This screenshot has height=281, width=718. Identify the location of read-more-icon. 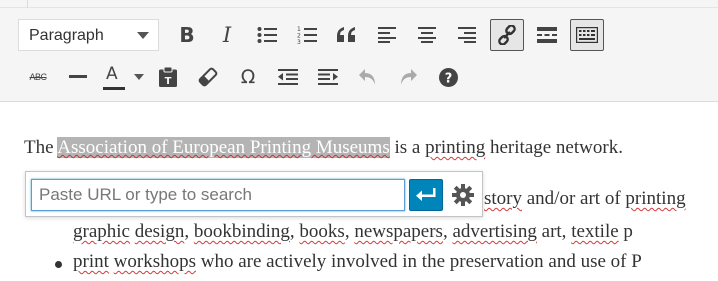
(547, 35).